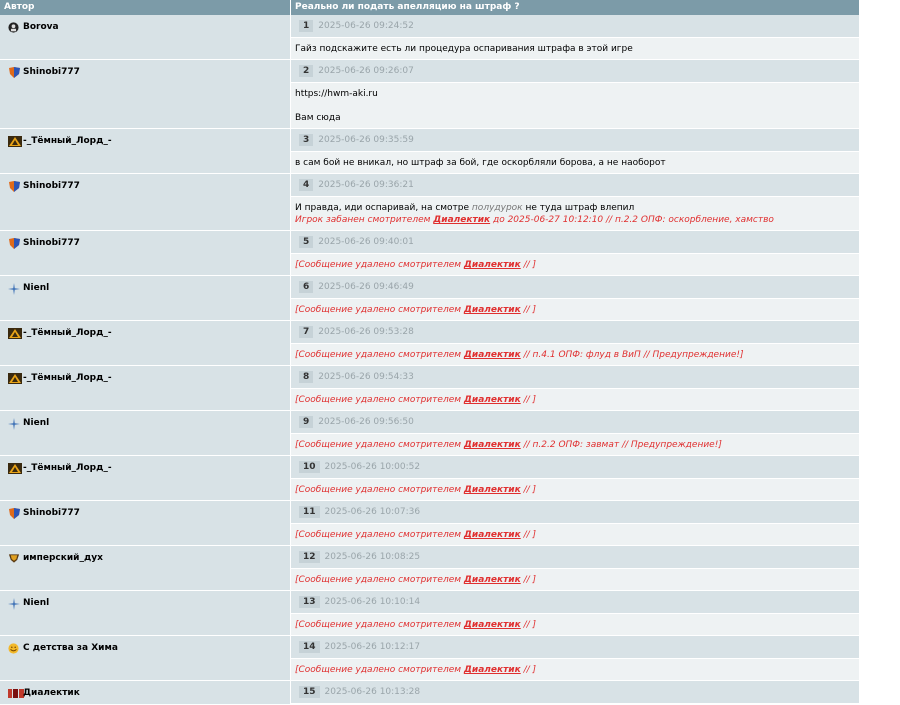 Image resolution: width=900 pixels, height=705 pixels. I want to click on post-meta: 4 2025-06-26 09:36:21, so click(575, 185).